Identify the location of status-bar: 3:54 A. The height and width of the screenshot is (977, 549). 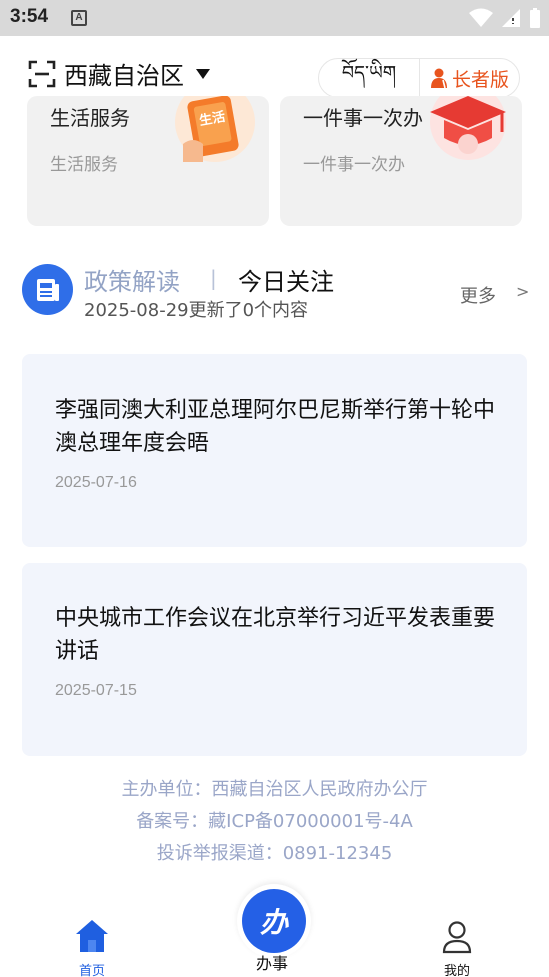
(274, 18).